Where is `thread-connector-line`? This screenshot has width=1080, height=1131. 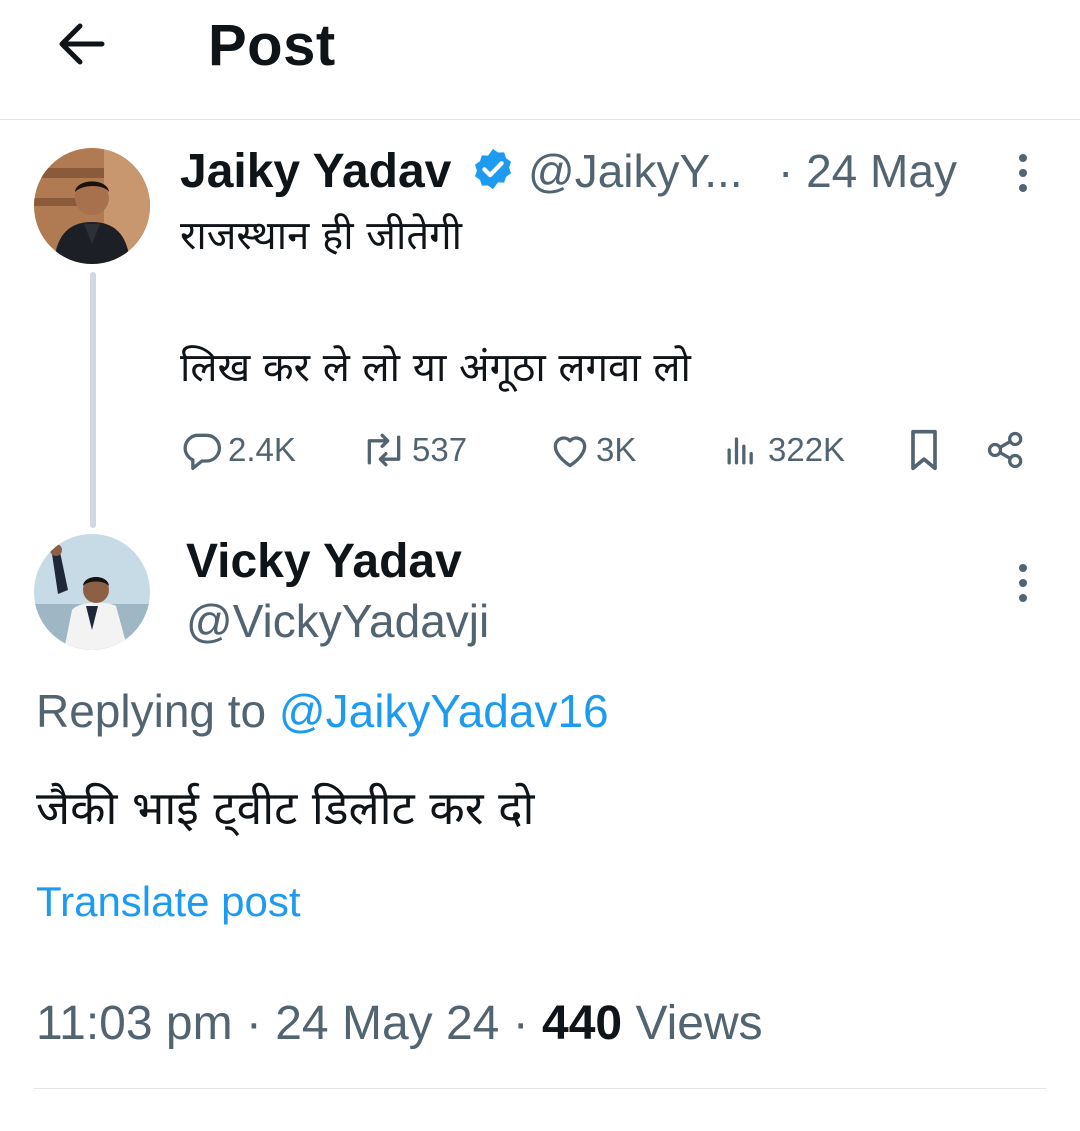 thread-connector-line is located at coordinates (93, 400).